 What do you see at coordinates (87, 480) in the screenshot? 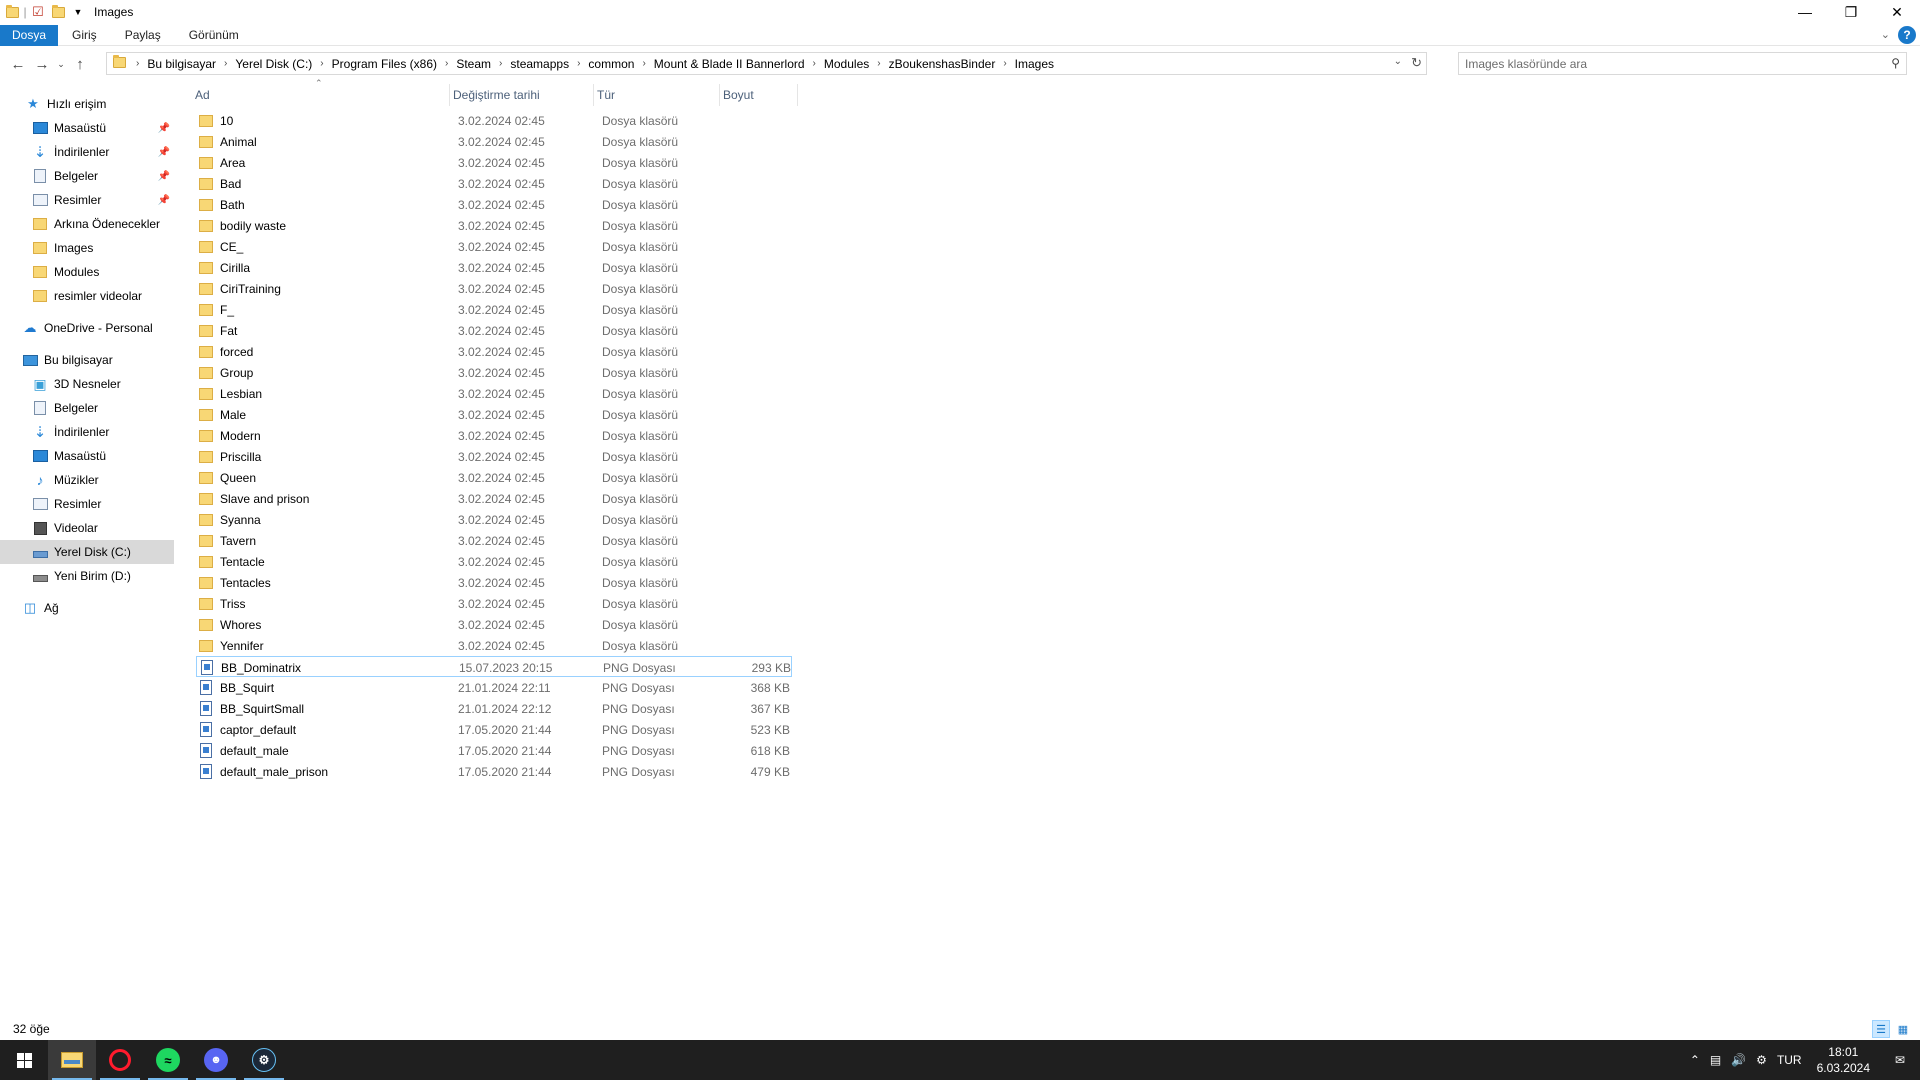
I see `nav-pc-music: ♪ Müzikler` at bounding box center [87, 480].